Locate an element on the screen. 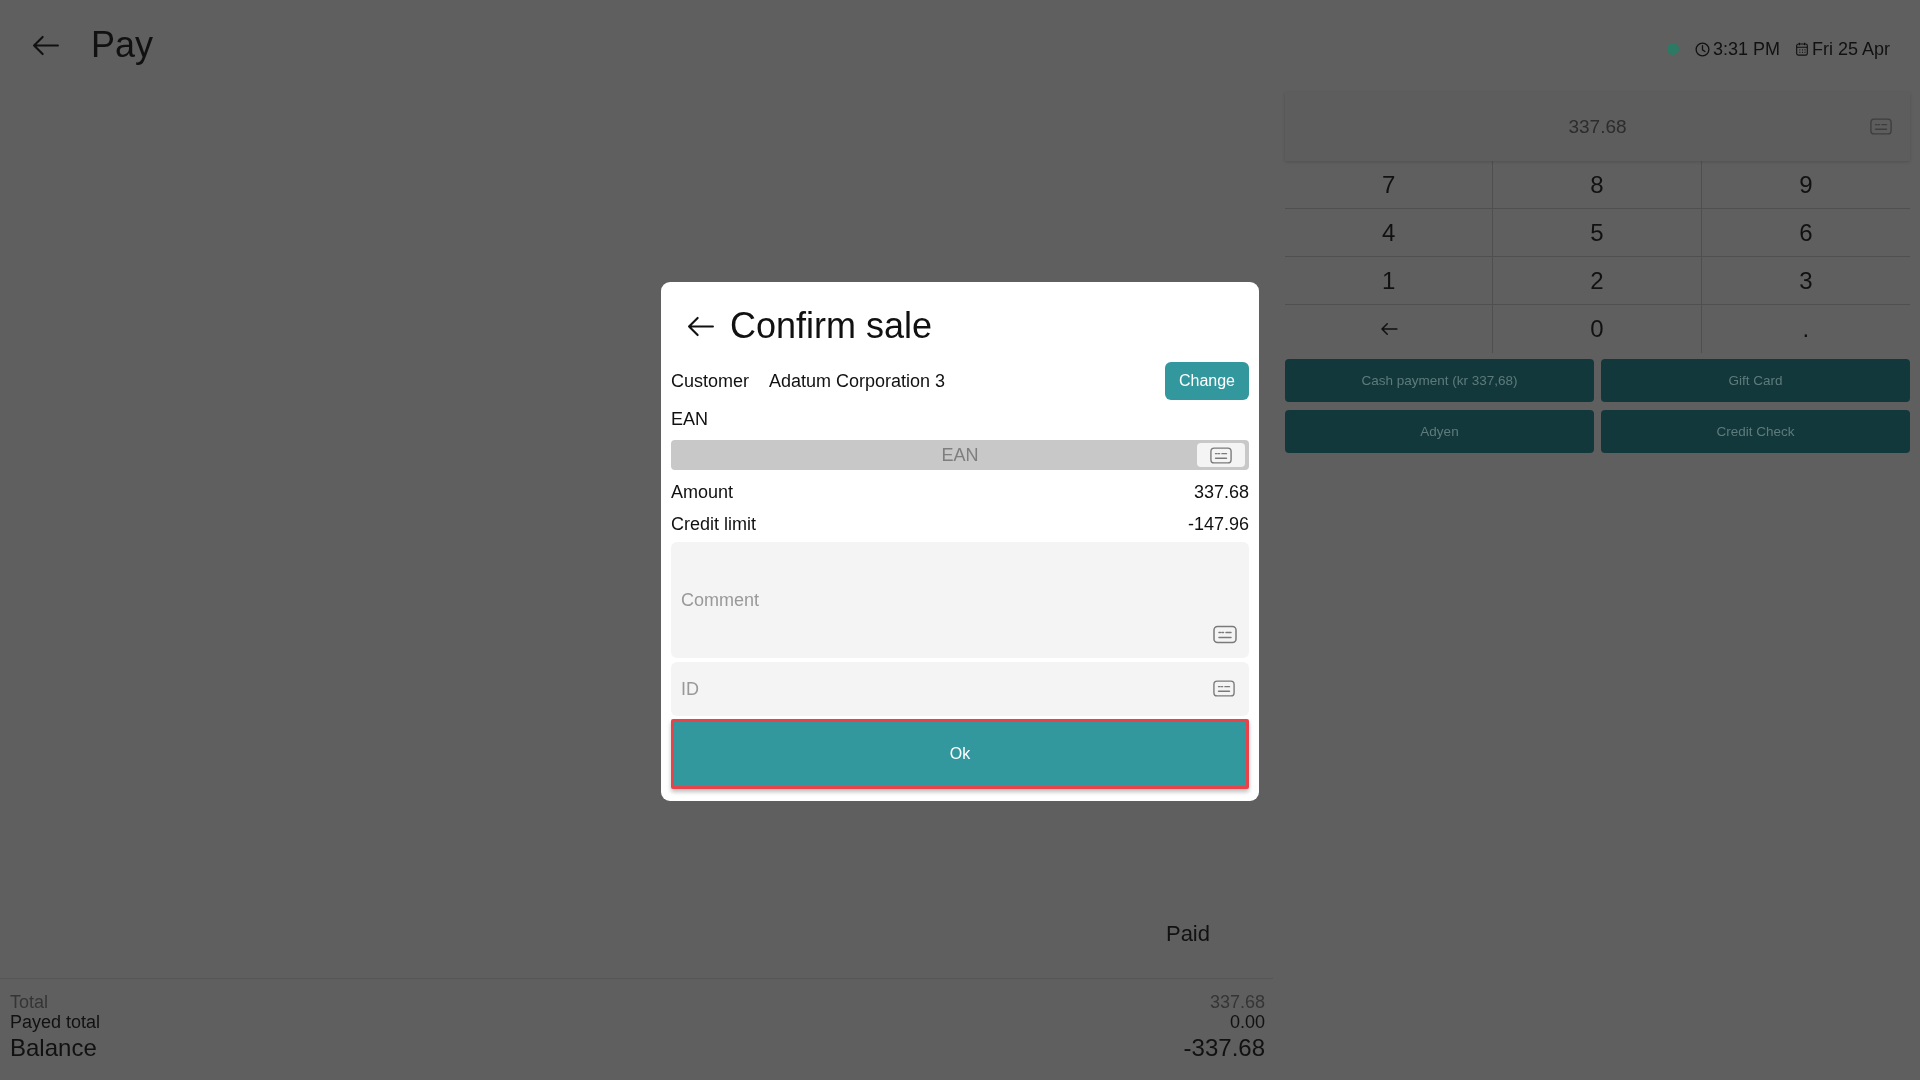 Image resolution: width=1920 pixels, height=1080 pixels. change-button: Change is located at coordinates (1207, 381).